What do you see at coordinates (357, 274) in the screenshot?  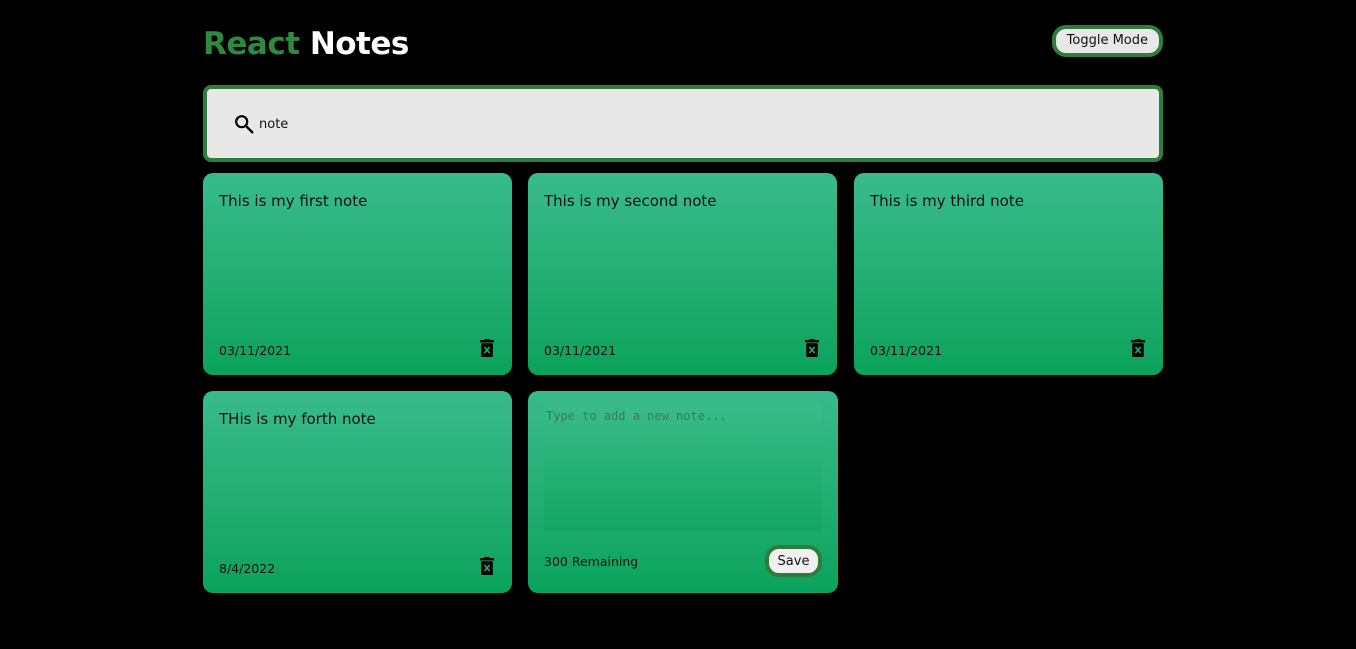 I see `note-card: This is my first note 03/11/2021` at bounding box center [357, 274].